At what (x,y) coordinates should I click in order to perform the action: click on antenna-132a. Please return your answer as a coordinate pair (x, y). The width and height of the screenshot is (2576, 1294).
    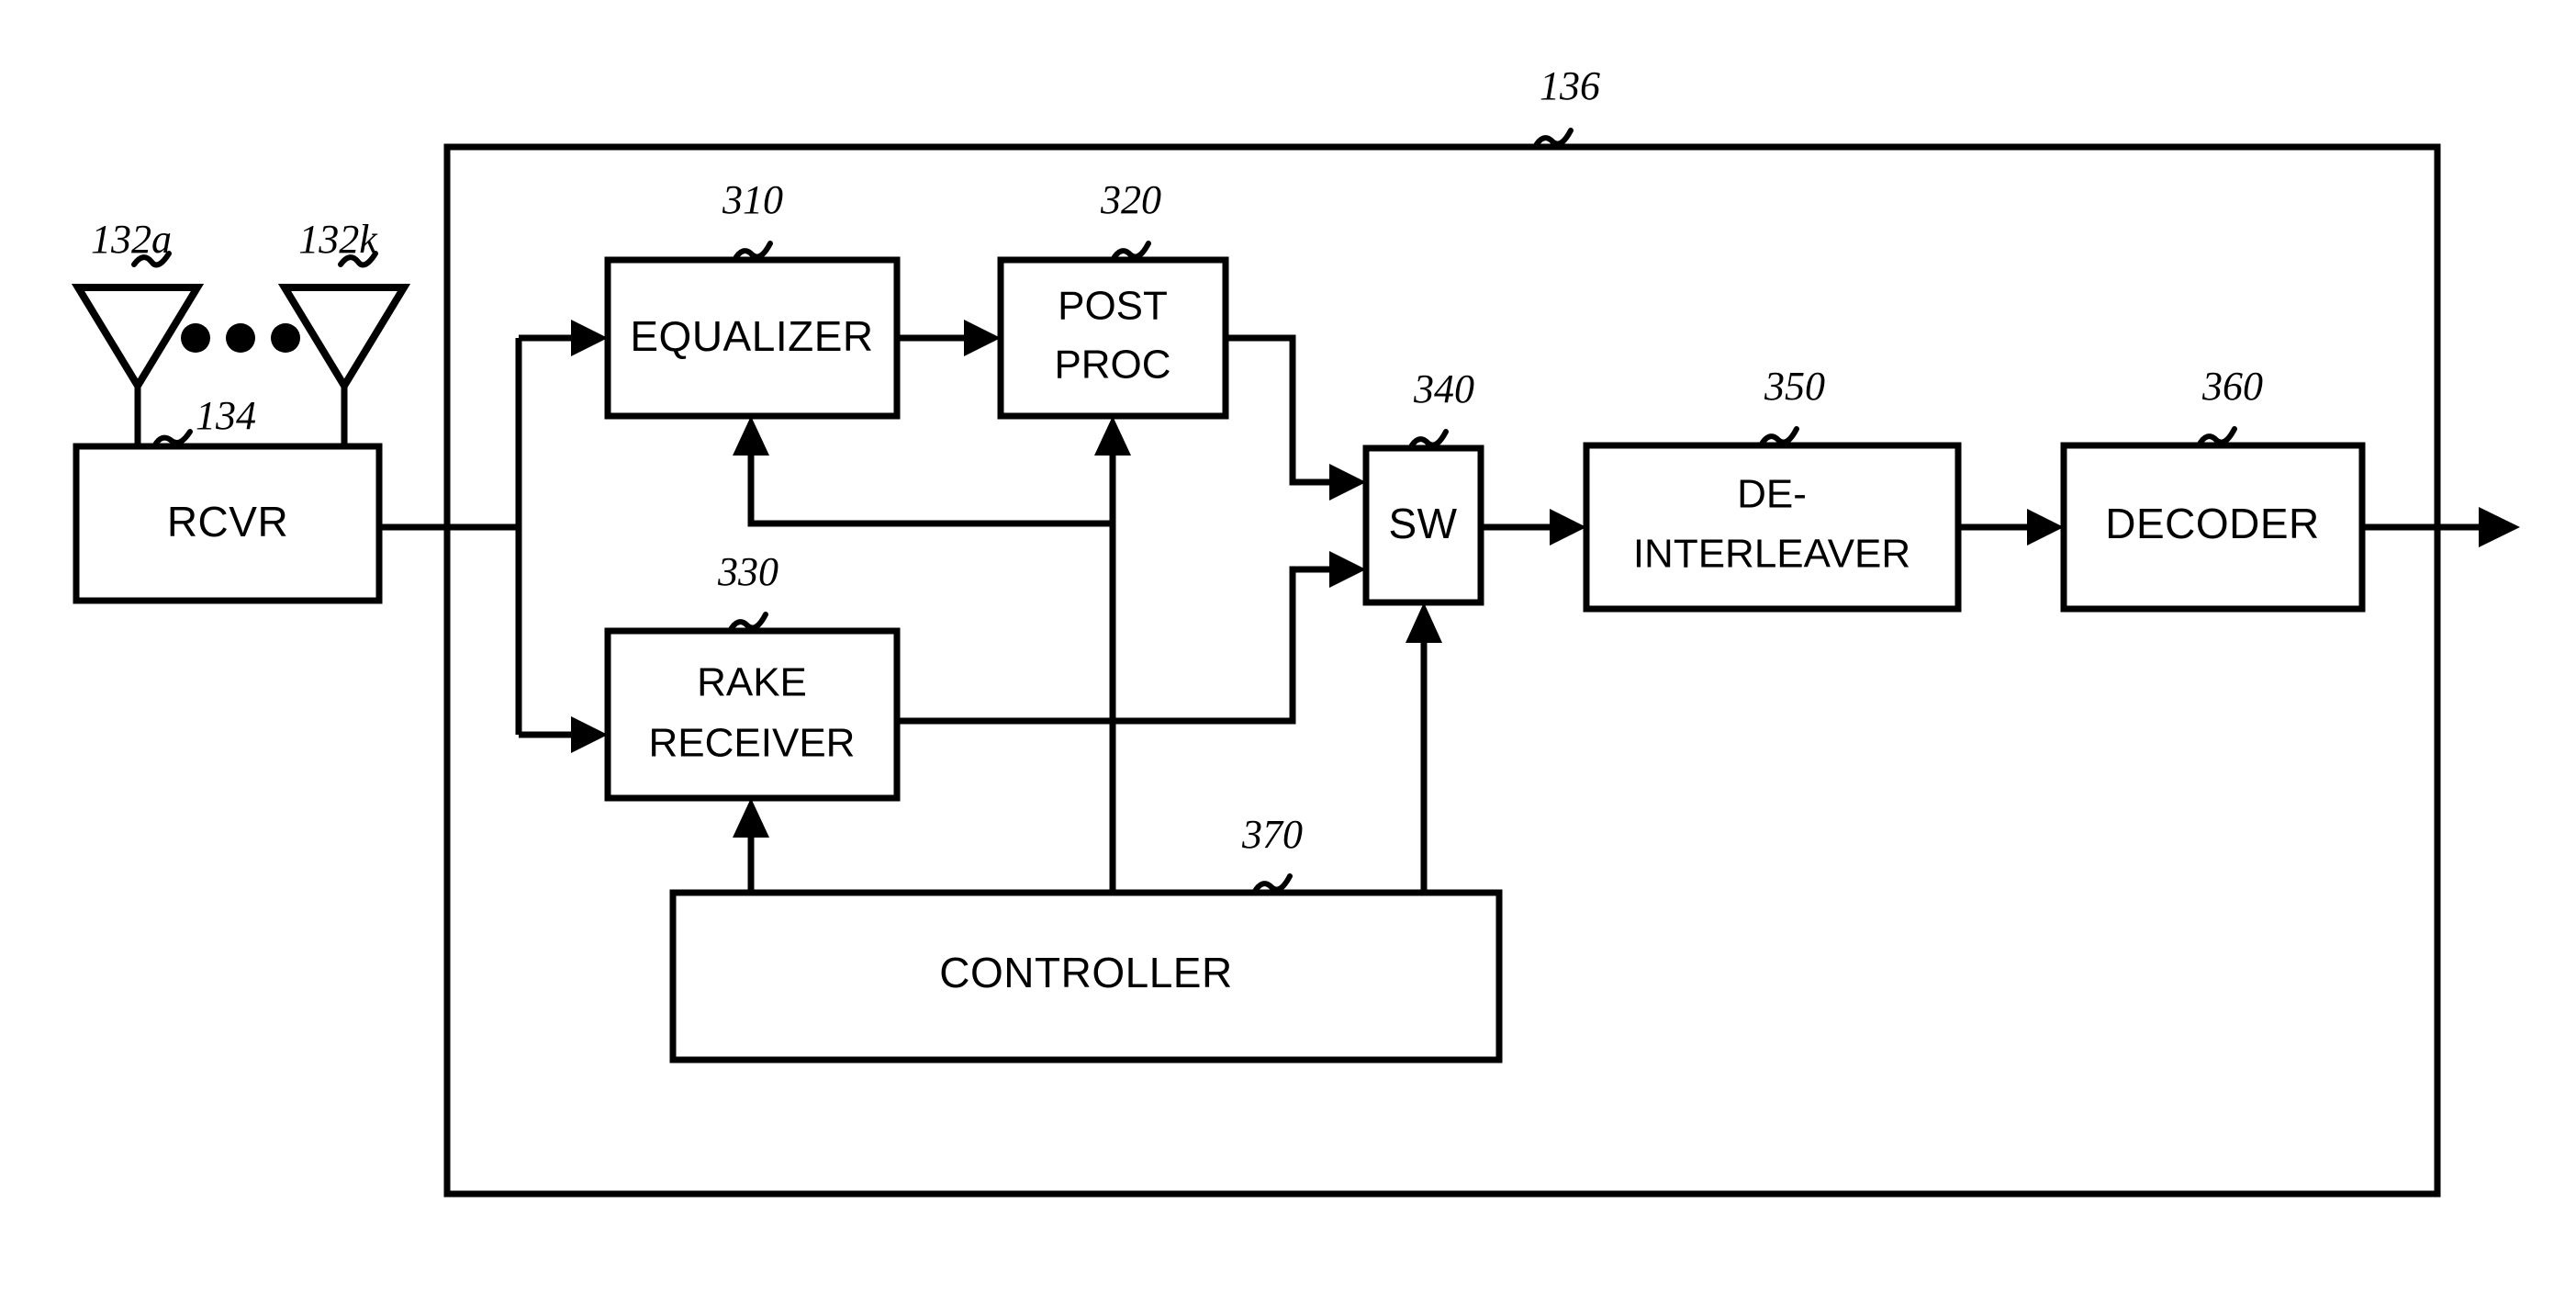
    Looking at the image, I should click on (138, 365).